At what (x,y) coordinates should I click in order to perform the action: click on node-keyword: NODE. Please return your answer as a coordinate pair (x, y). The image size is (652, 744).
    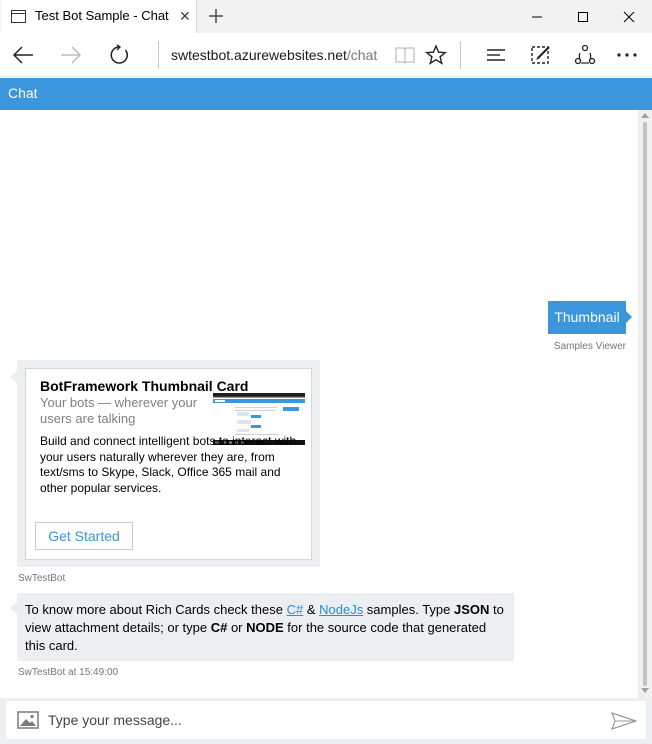
    Looking at the image, I should click on (265, 627).